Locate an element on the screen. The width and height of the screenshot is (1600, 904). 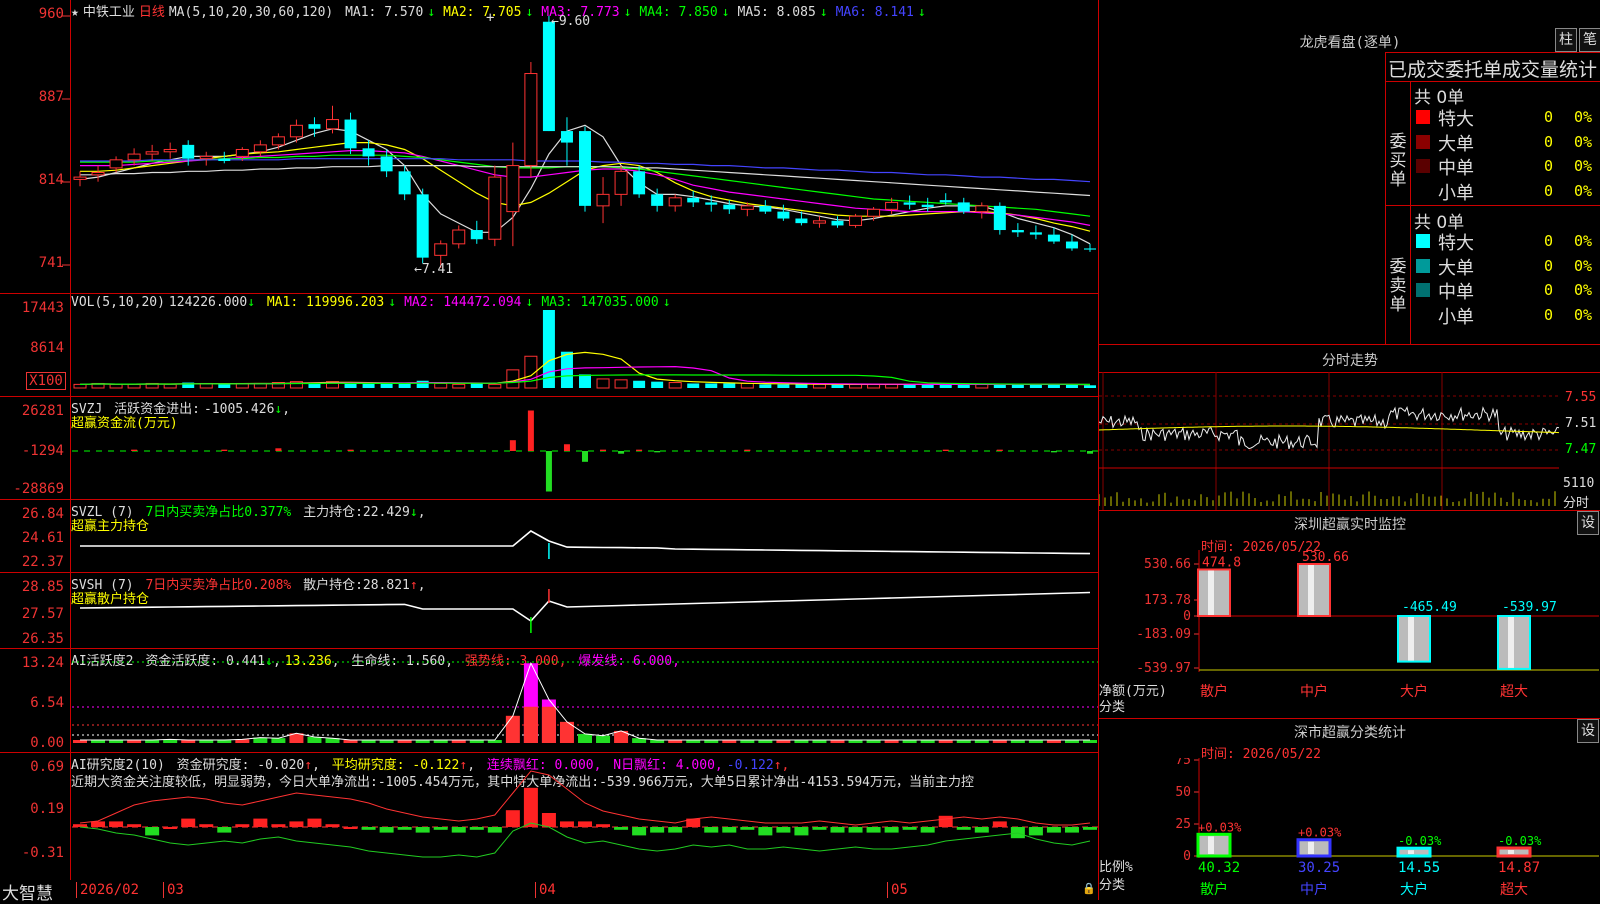
class-delta: -0.03% is located at coordinates (1420, 841).